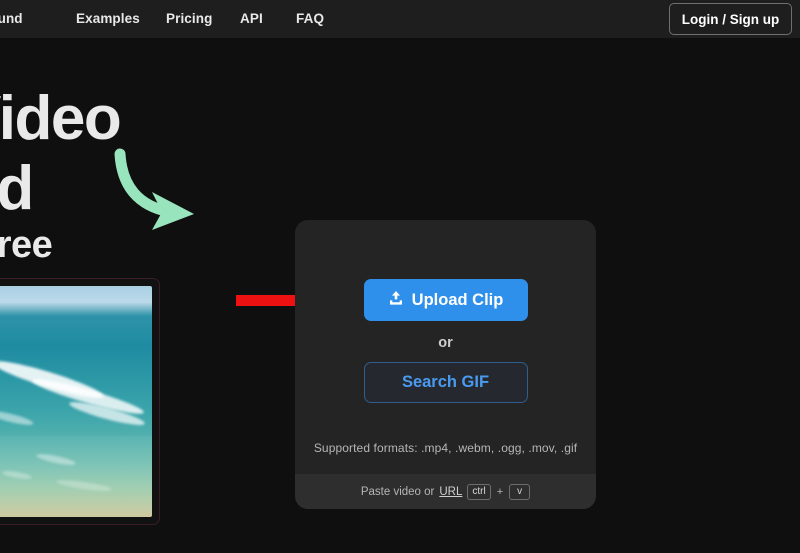  Describe the element at coordinates (479, 491) in the screenshot. I see `kbd-ctrl-key: ctrl` at that location.